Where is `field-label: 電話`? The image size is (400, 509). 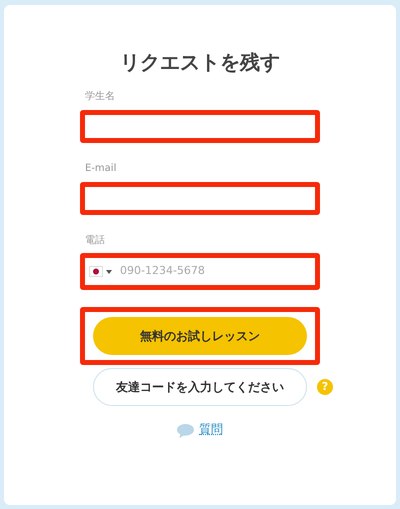 field-label: 電話 is located at coordinates (95, 241).